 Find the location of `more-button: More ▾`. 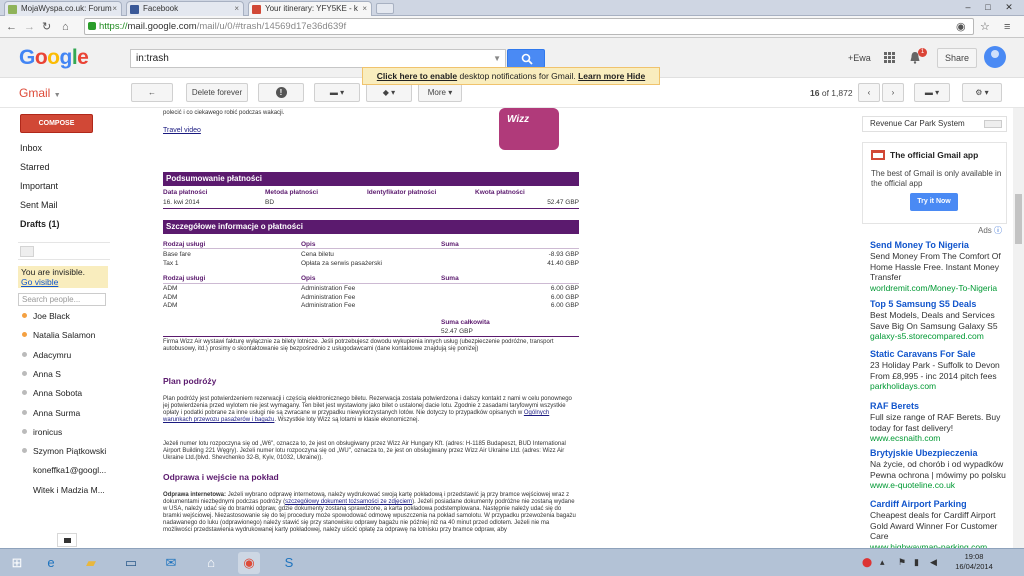

more-button: More ▾ is located at coordinates (440, 92).